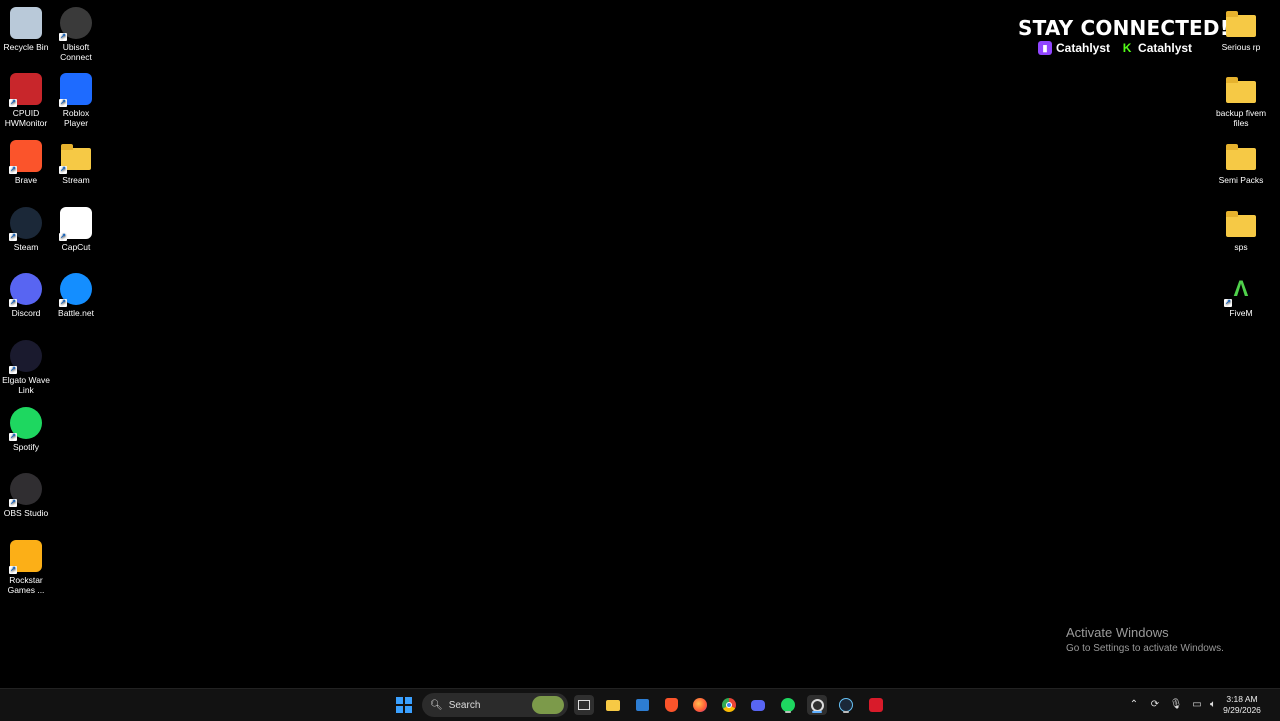  What do you see at coordinates (1213, 705) in the screenshot?
I see `volume-icon: 🔈︎` at bounding box center [1213, 705].